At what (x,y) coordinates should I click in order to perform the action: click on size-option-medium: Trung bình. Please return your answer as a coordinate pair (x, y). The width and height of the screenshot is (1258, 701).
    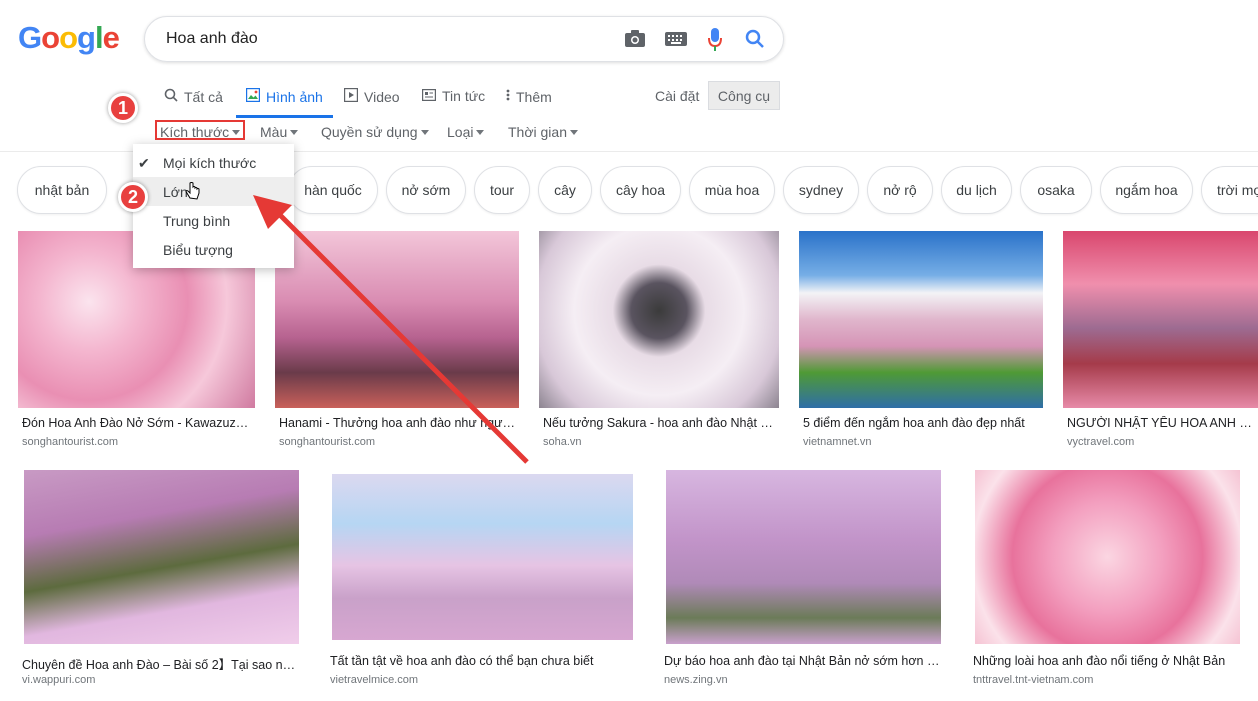
    Looking at the image, I should click on (213, 220).